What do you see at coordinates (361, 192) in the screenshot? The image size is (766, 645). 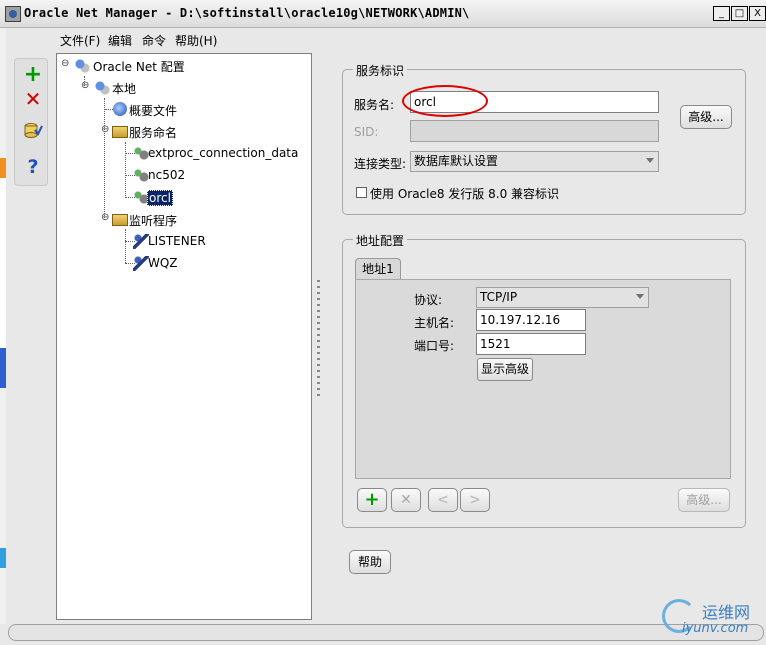 I see `oracle8-checkbox` at bounding box center [361, 192].